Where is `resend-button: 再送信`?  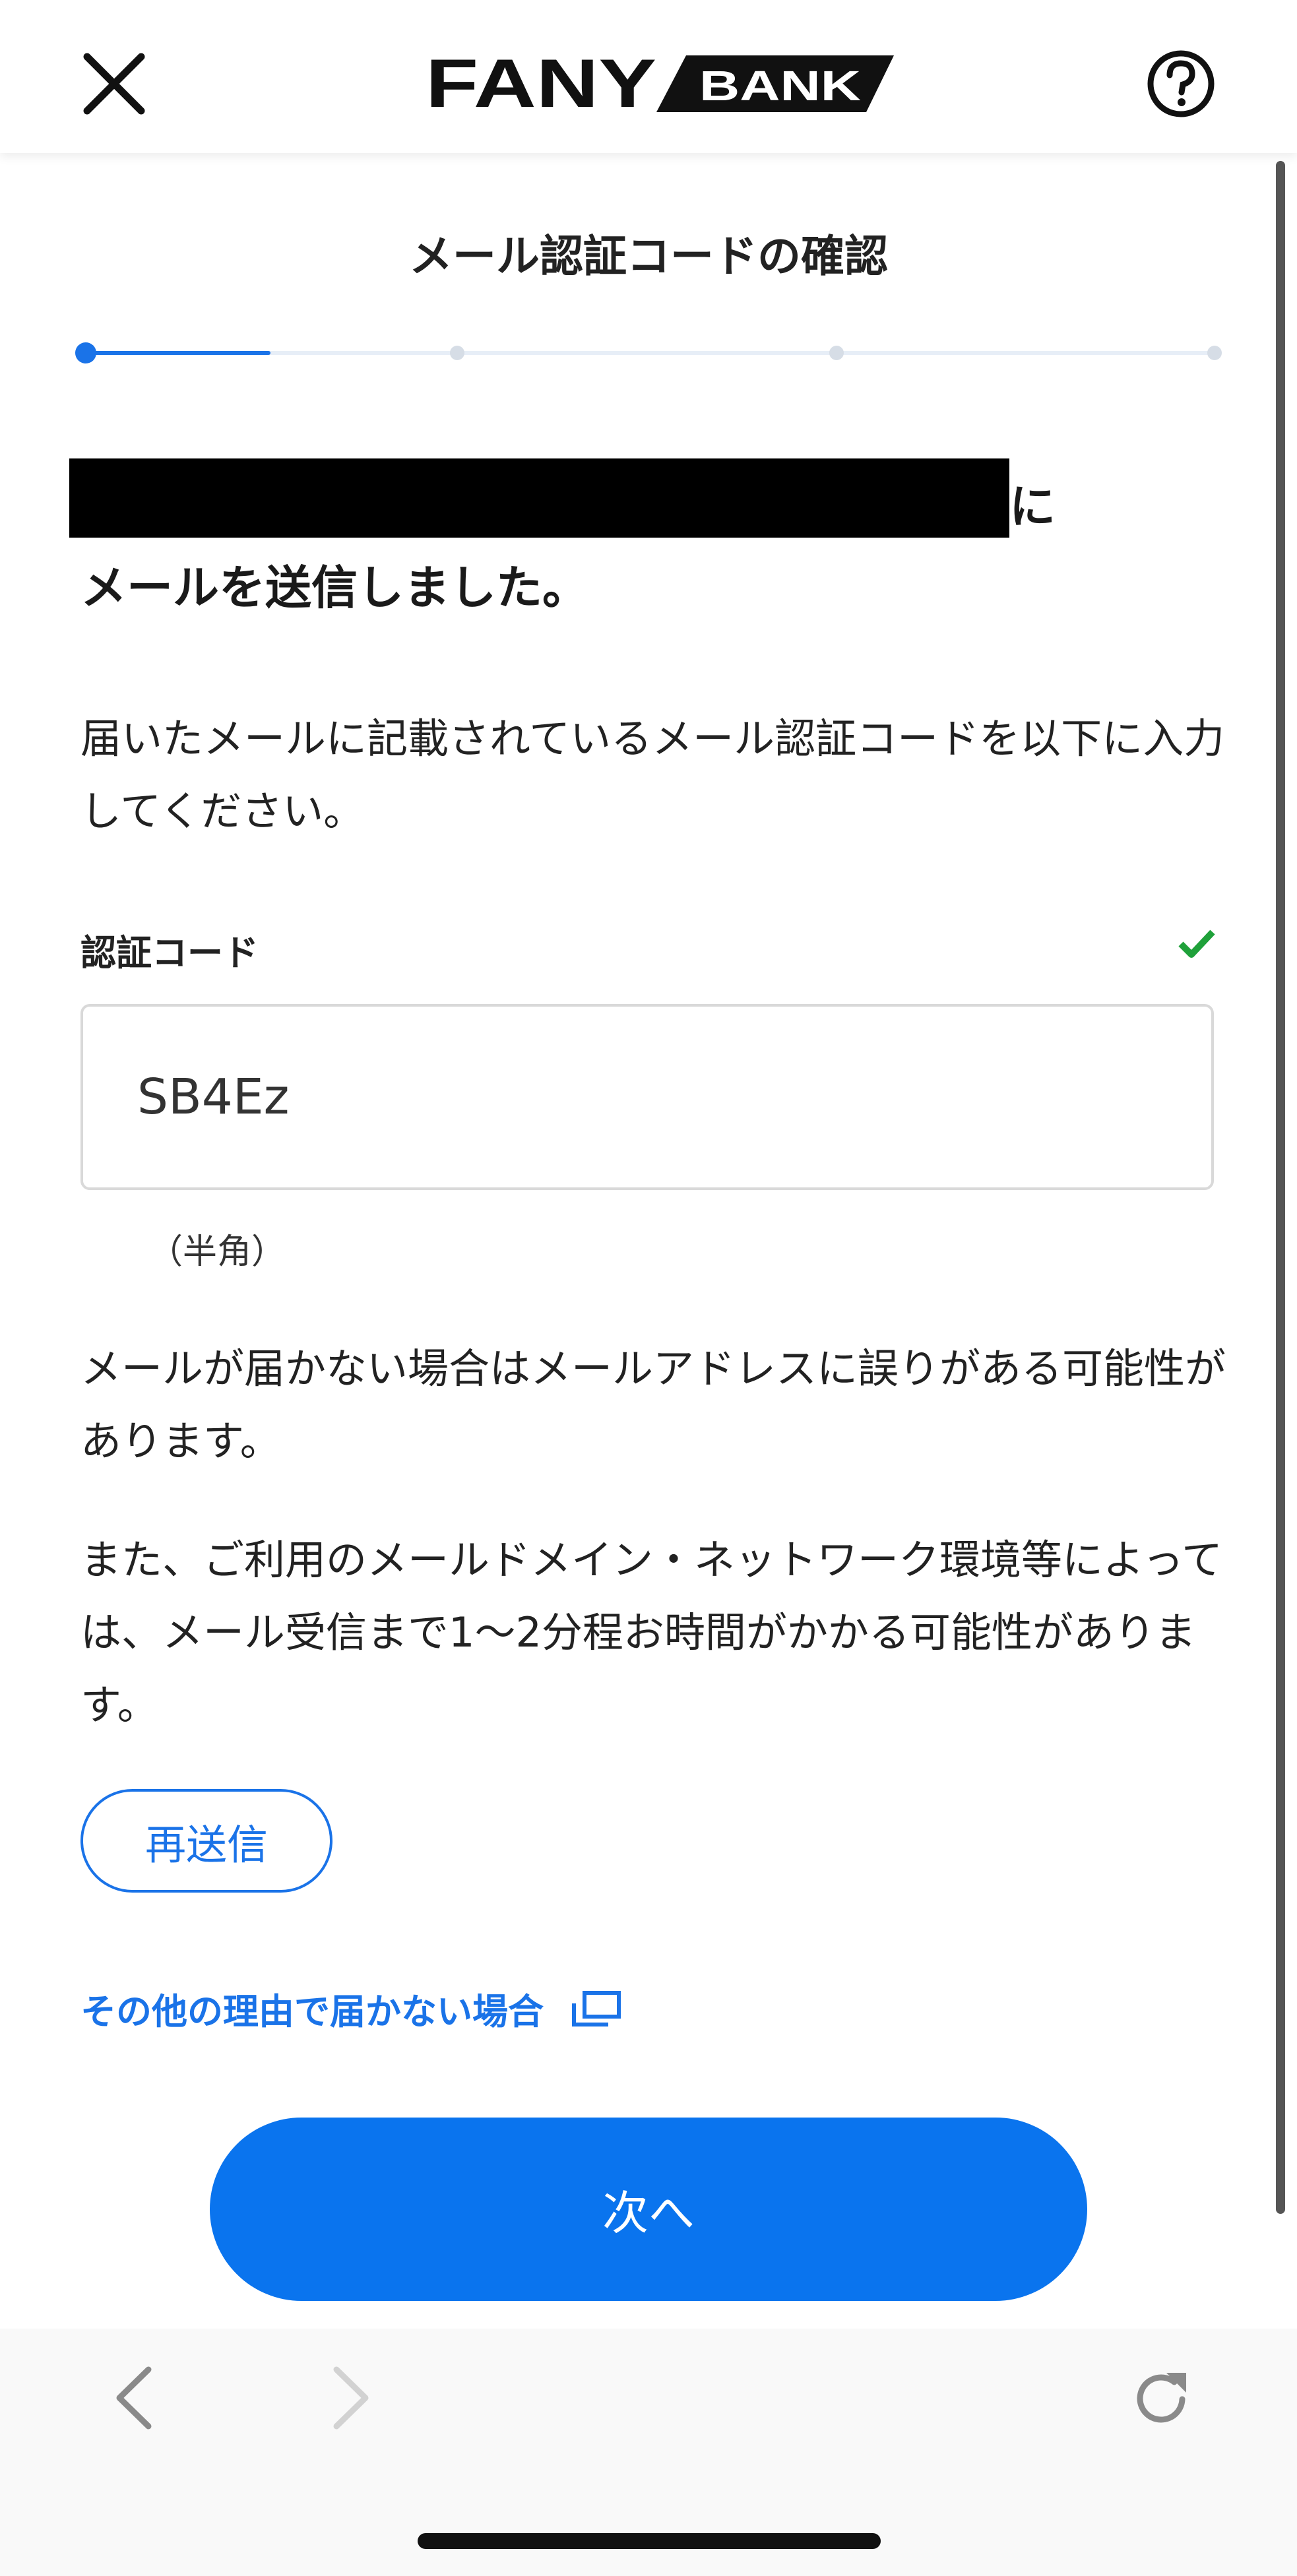
resend-button: 再送信 is located at coordinates (206, 1841).